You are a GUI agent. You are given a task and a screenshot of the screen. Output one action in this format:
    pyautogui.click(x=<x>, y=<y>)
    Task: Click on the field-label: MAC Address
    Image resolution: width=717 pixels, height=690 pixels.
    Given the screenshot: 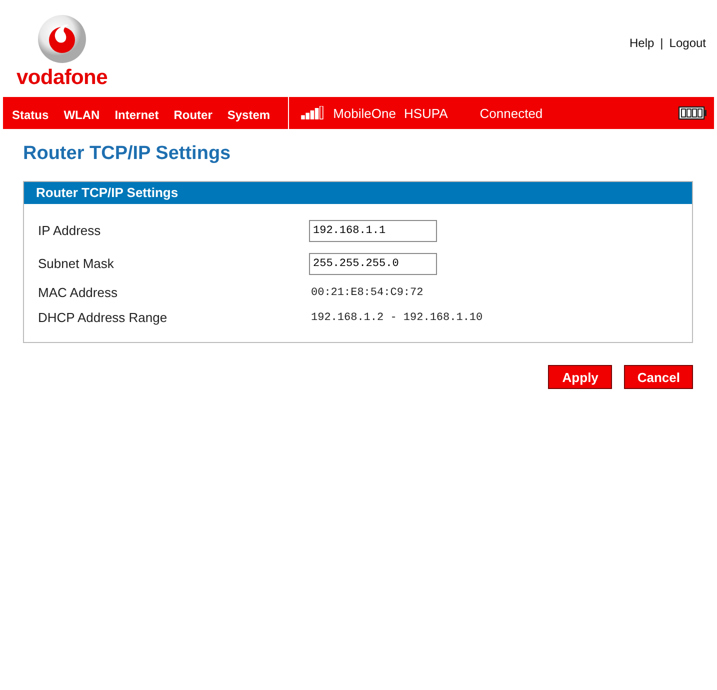 What is the action you would take?
    pyautogui.click(x=78, y=292)
    